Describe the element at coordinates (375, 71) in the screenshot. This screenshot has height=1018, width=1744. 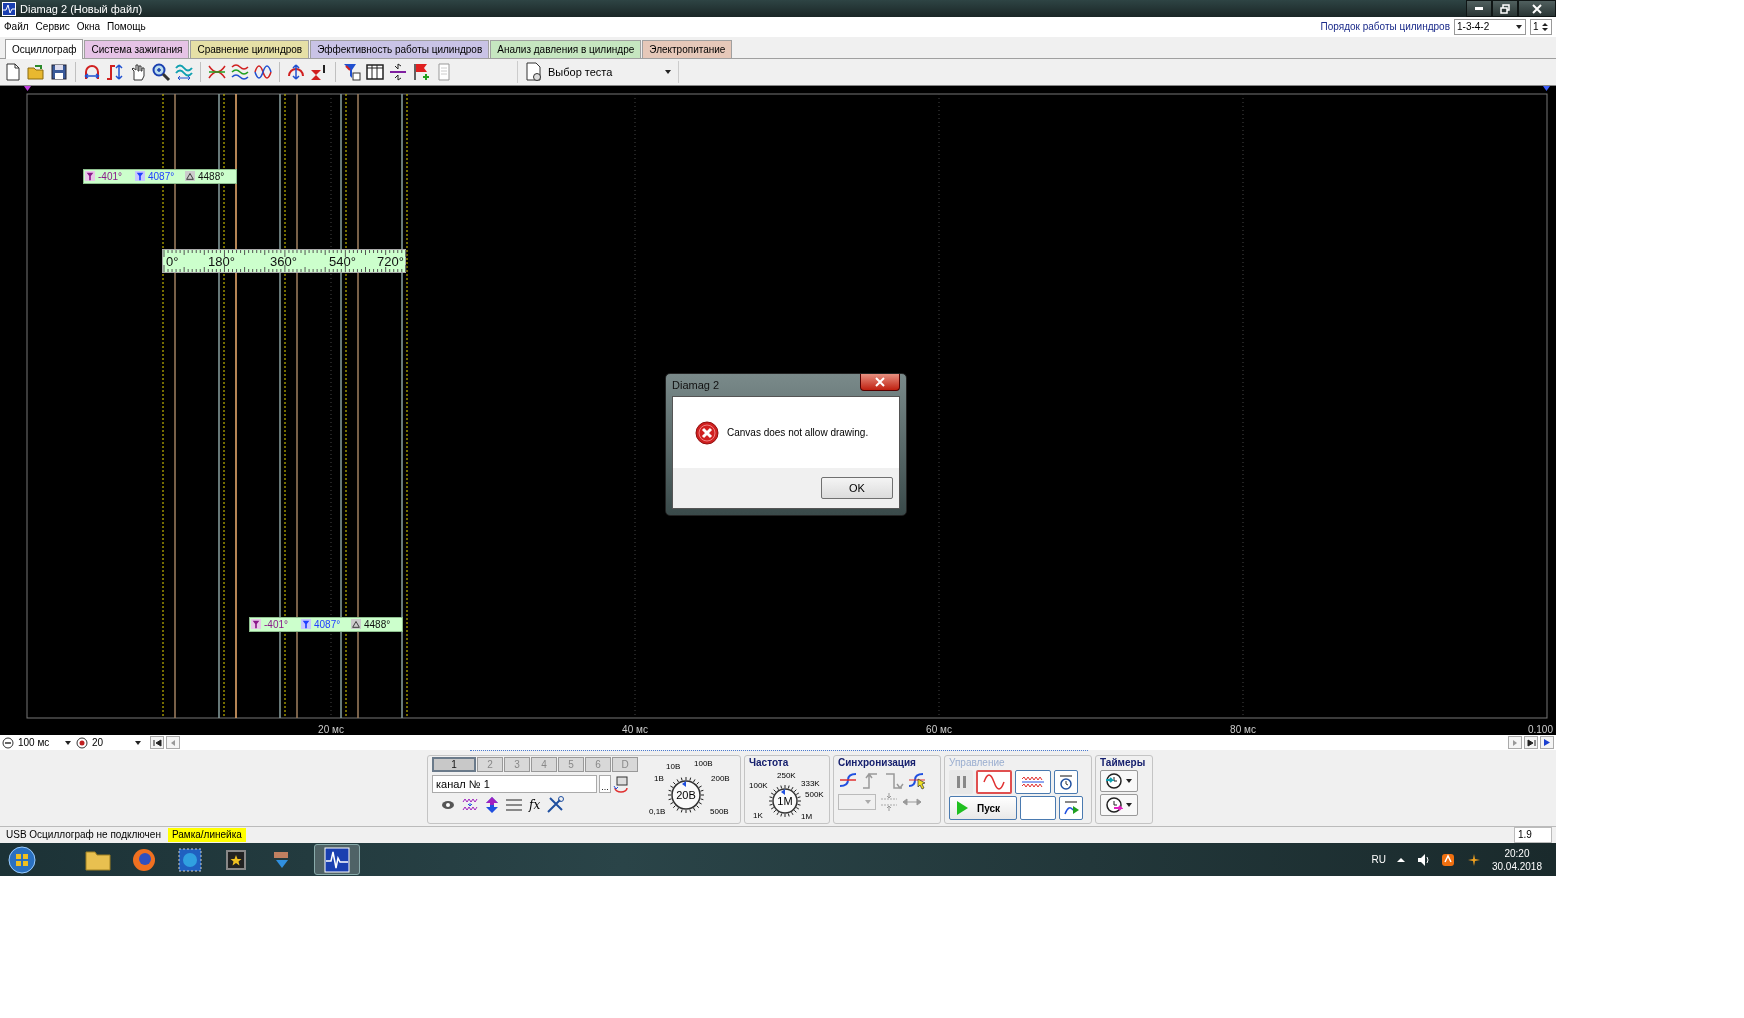
I see `table-icon` at that location.